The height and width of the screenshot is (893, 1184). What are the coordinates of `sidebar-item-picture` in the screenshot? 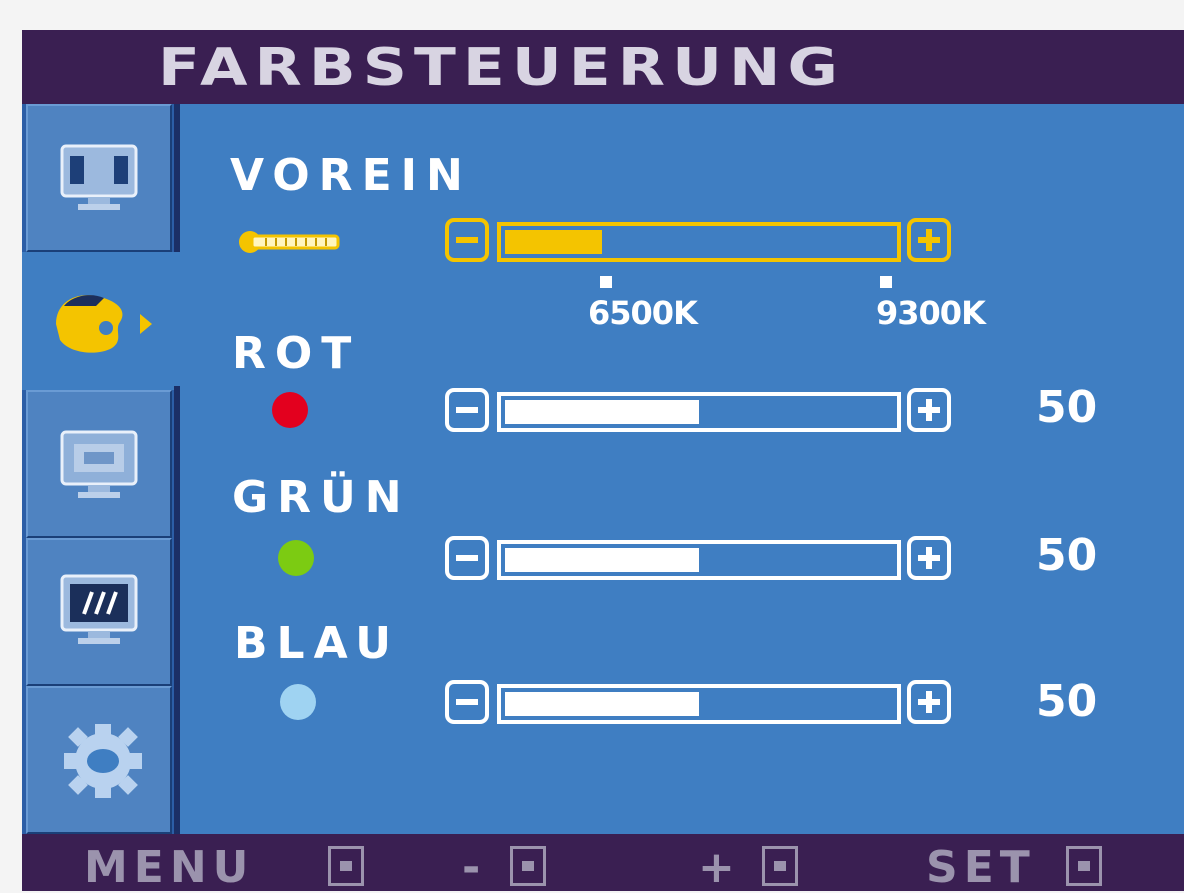 It's located at (99, 178).